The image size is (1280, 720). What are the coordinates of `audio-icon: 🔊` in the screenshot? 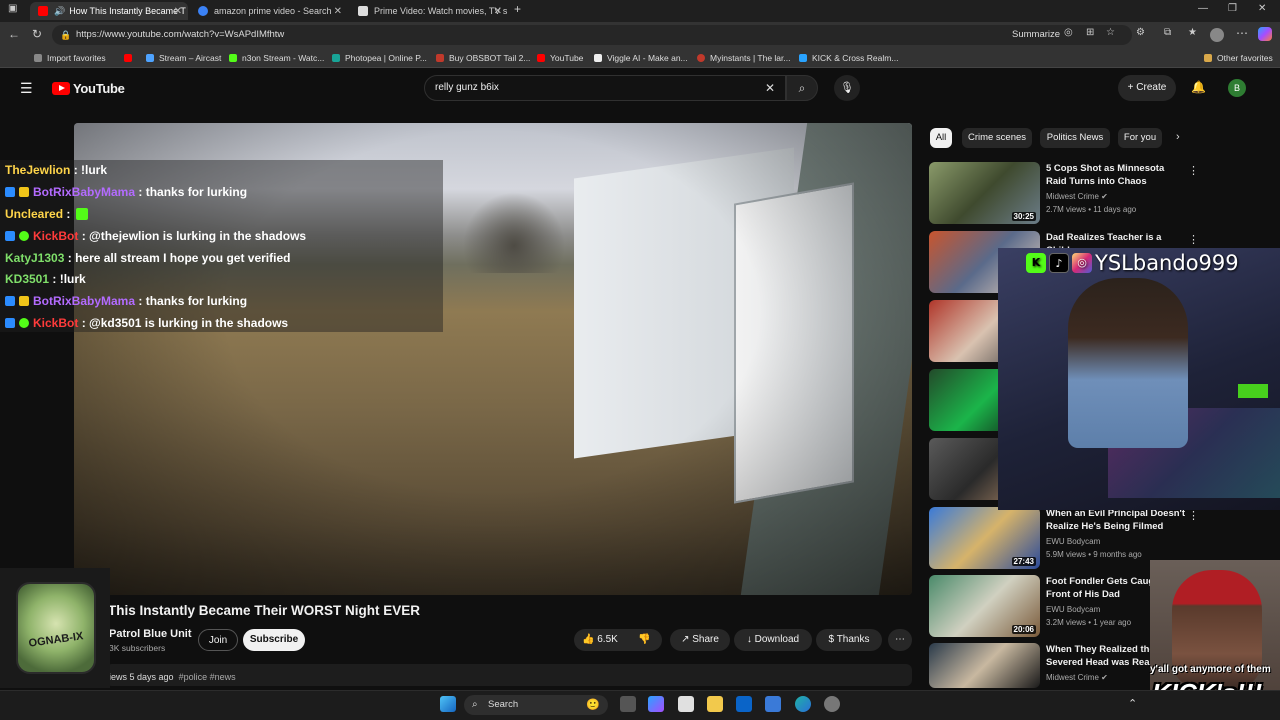 It's located at (59, 11).